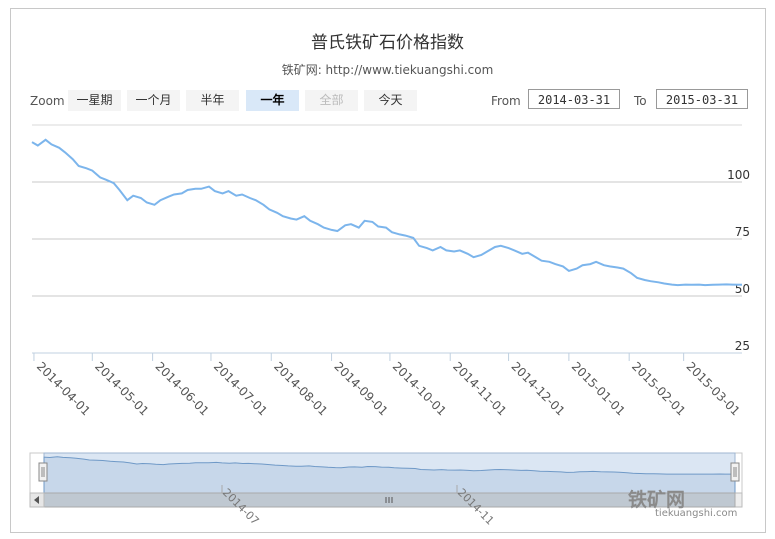 The width and height of the screenshot is (775, 539). I want to click on watermark-url: tiekuangshi.com, so click(696, 513).